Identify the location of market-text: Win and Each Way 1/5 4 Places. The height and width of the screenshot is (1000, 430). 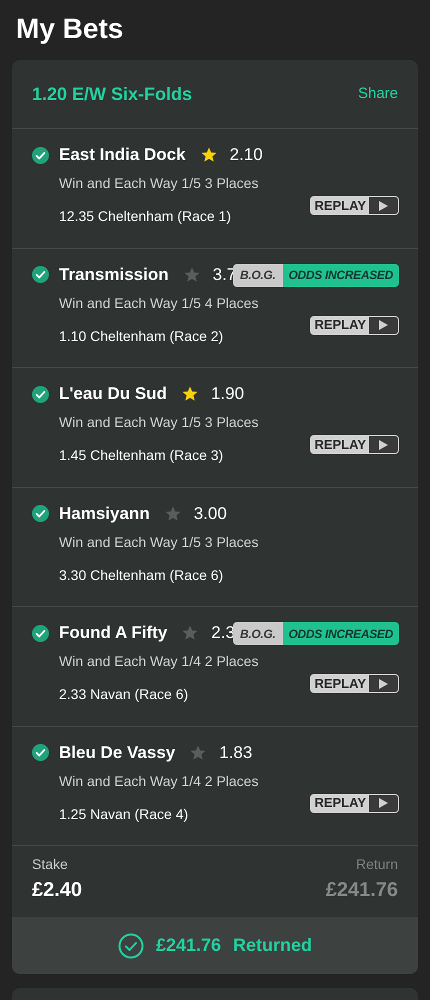
(159, 303).